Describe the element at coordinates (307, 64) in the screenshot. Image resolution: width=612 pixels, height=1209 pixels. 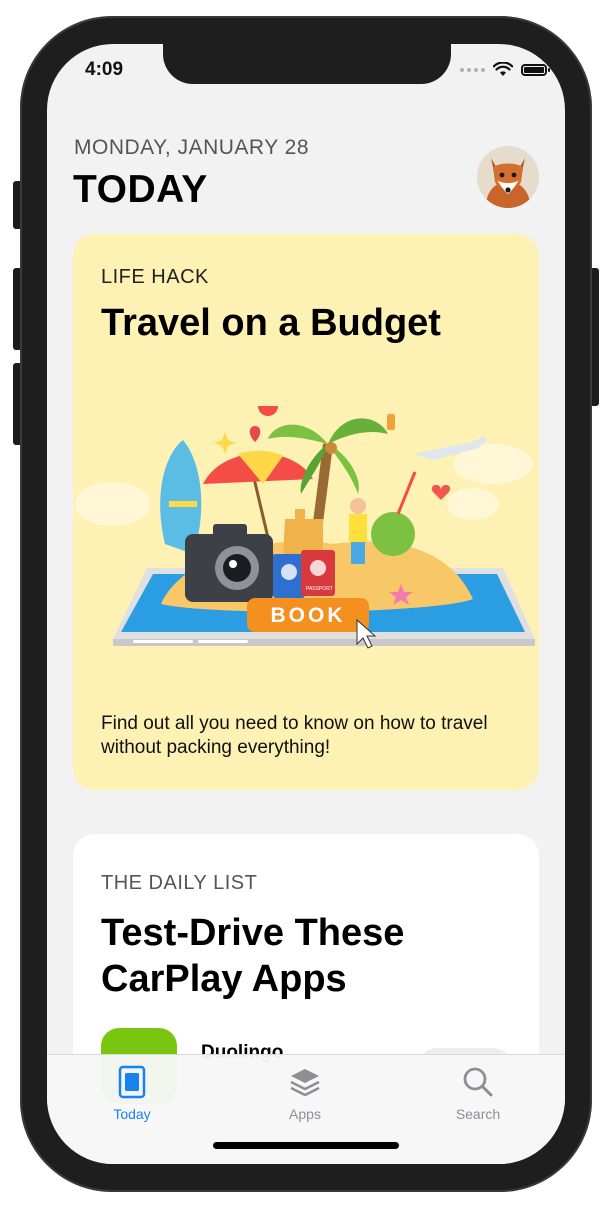
I see `notch` at that location.